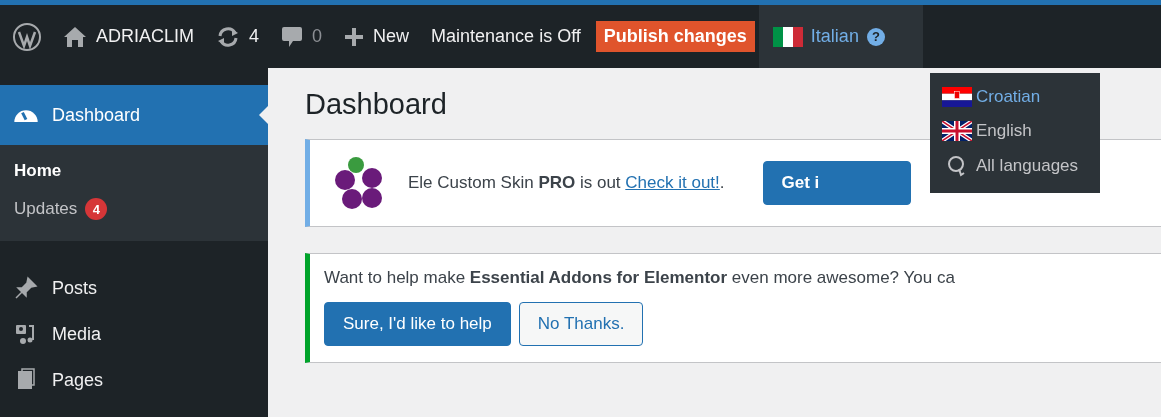 The height and width of the screenshot is (417, 1161). I want to click on notice-text: Want to help make Essential Addons for Elementor even more awesome? You ca, so click(640, 278).